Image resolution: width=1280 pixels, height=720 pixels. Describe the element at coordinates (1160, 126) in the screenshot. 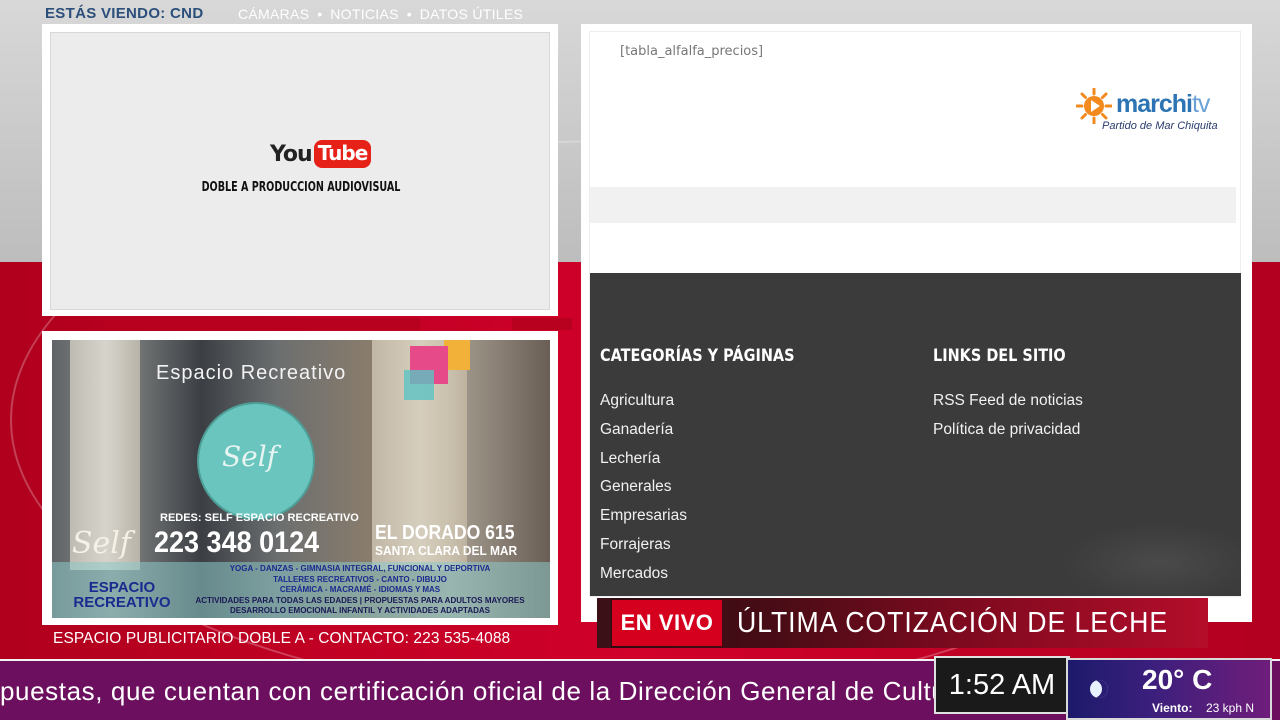

I see `marchi-subtitle: Partido de Mar Chiquita` at that location.